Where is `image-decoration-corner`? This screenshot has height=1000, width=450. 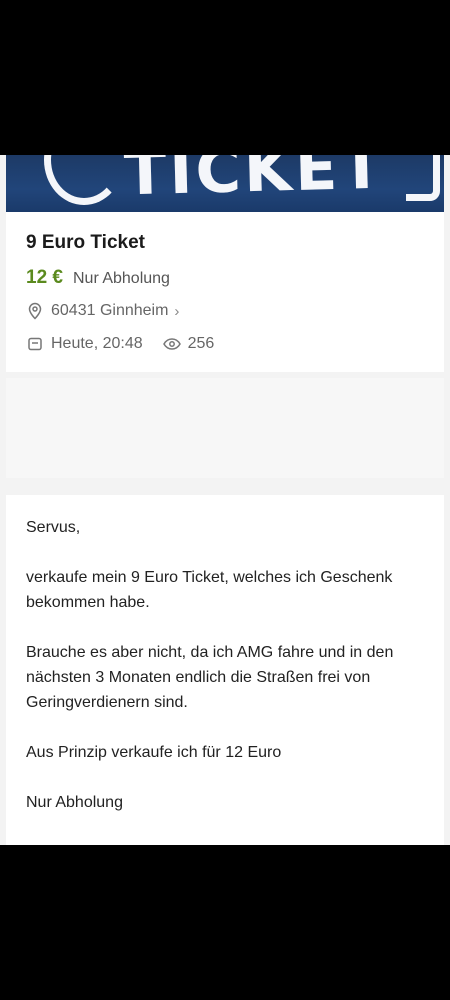
image-decoration-corner is located at coordinates (423, 178).